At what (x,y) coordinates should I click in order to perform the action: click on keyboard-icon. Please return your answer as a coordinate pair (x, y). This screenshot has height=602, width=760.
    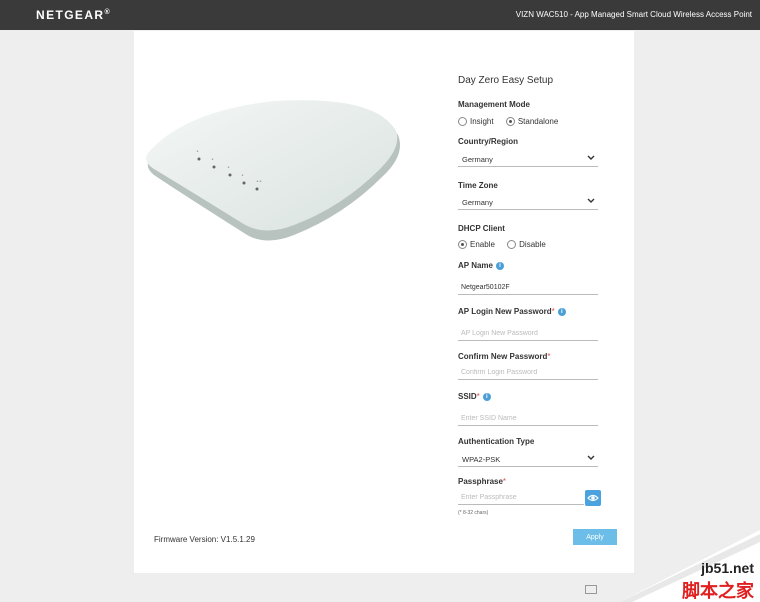
    Looking at the image, I should click on (591, 589).